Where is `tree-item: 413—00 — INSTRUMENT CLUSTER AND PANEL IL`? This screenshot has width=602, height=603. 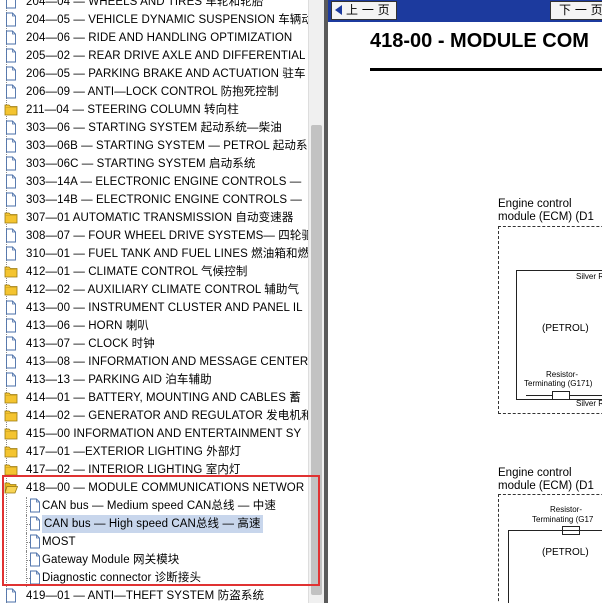 tree-item: 413—00 — INSTRUMENT CLUSTER AND PANEL IL is located at coordinates (154, 308).